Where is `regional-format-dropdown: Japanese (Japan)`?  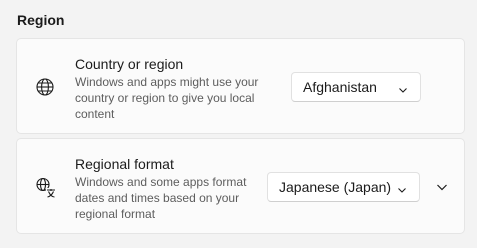
regional-format-dropdown: Japanese (Japan) is located at coordinates (343, 187).